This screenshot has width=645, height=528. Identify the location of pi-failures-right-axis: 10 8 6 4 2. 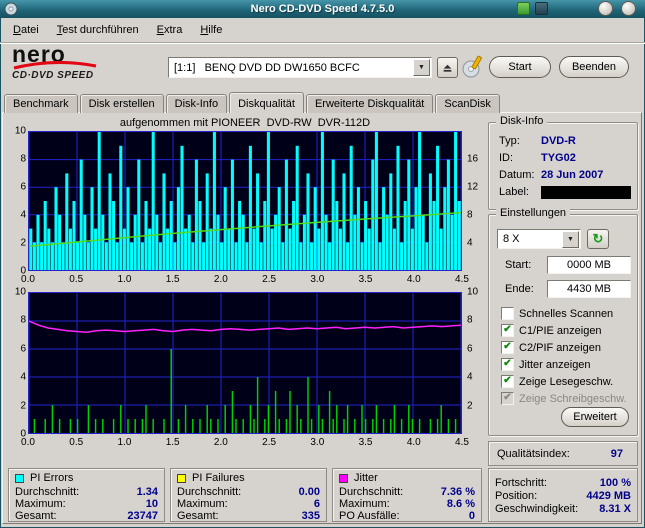
(473, 349).